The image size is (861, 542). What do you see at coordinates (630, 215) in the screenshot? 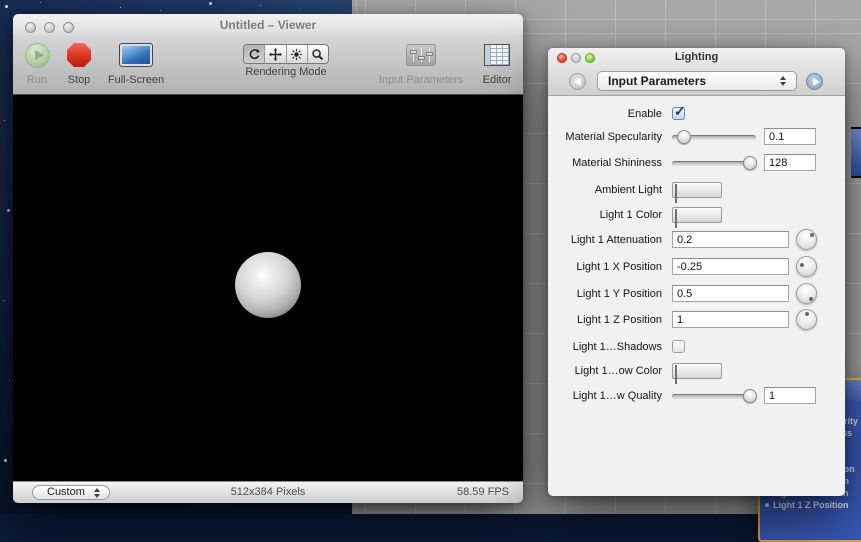
I see `light1-color-label: Light 1 Color` at bounding box center [630, 215].